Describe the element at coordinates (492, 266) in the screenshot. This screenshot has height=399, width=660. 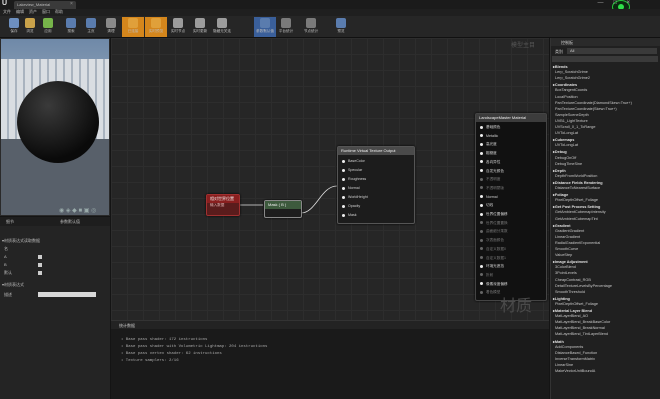
I see `node-pin: 环境光遮挡` at that location.